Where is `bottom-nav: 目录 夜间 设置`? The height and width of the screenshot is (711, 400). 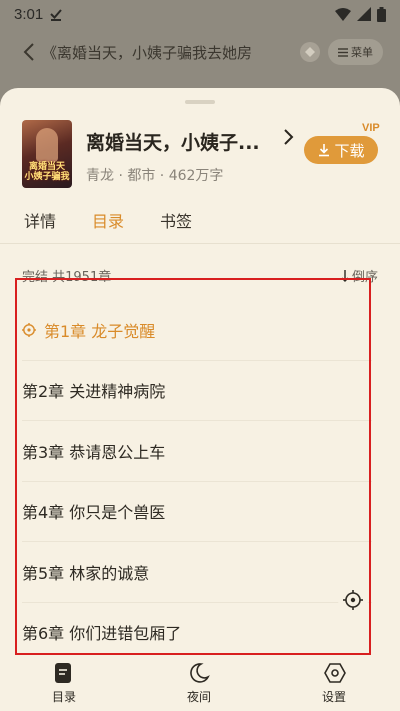 bottom-nav: 目录 夜间 设置 is located at coordinates (200, 683).